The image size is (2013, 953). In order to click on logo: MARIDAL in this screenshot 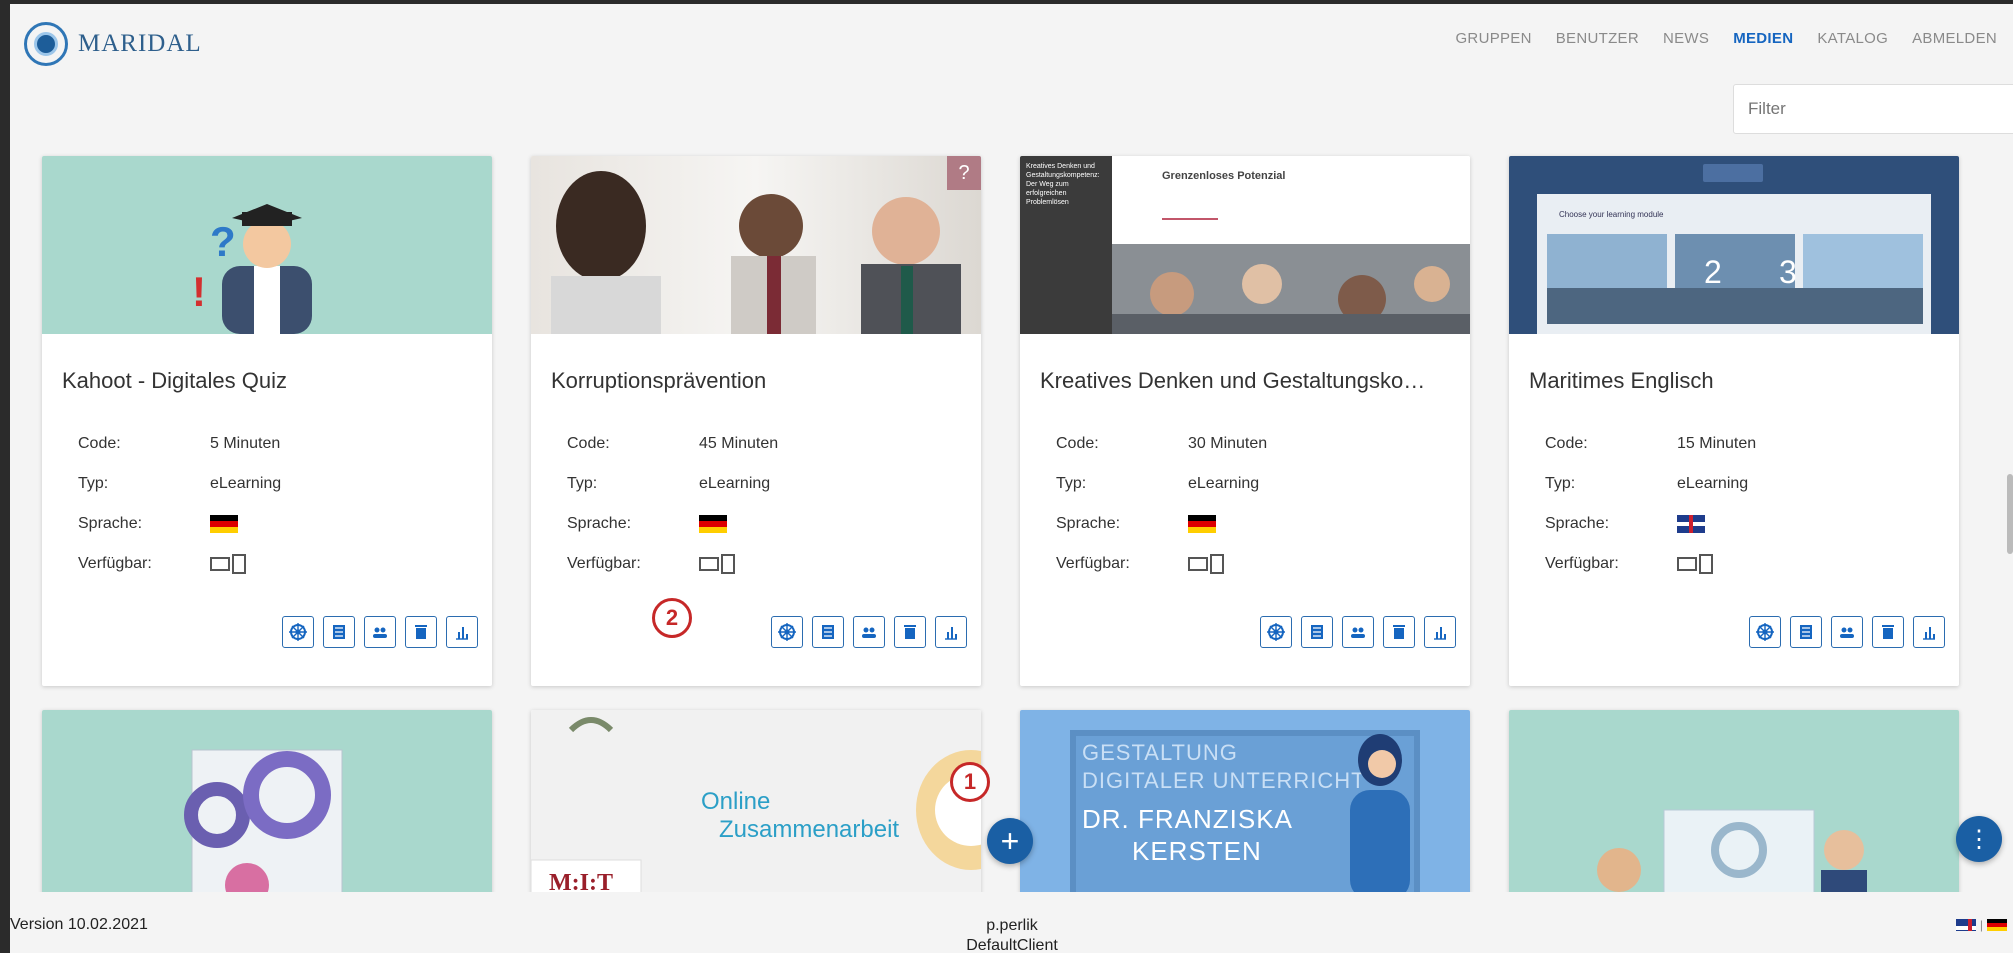, I will do `click(113, 44)`.